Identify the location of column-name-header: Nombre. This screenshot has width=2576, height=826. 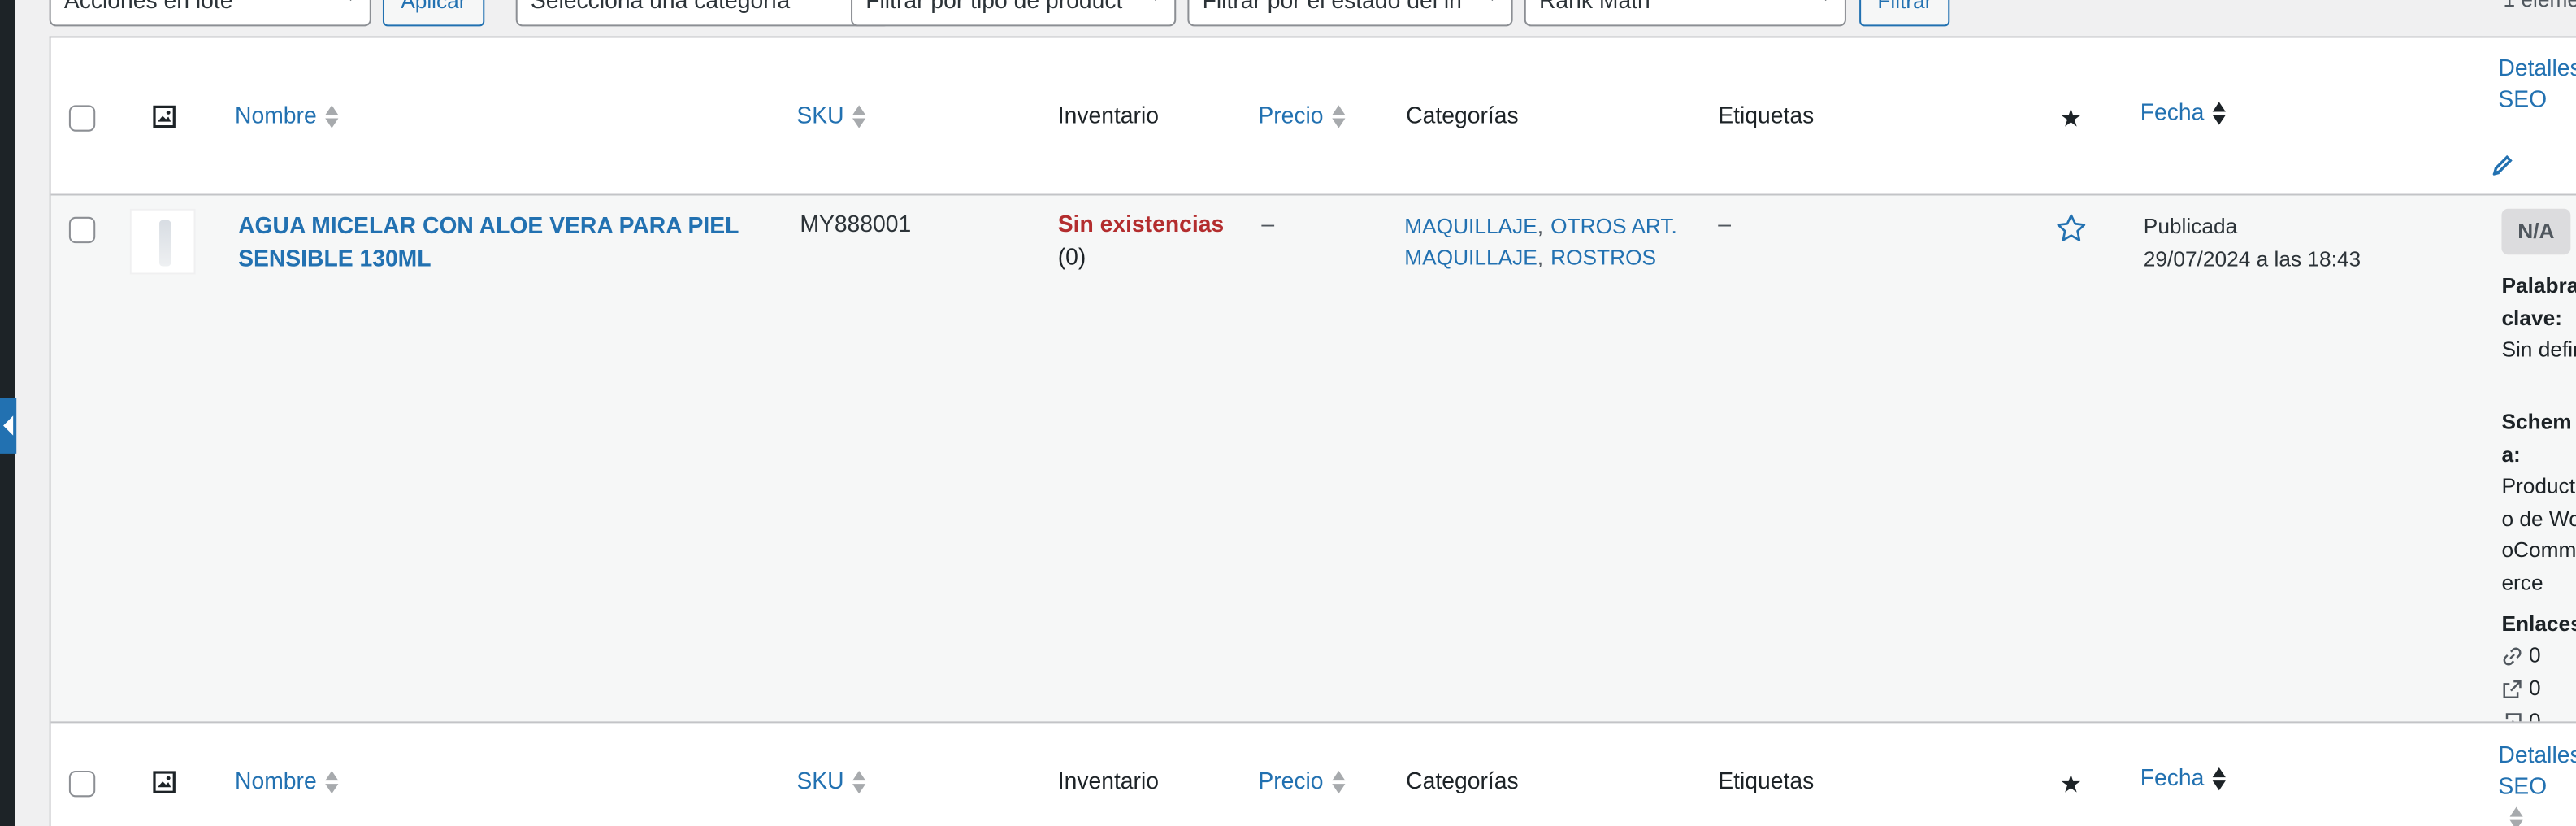
(287, 116).